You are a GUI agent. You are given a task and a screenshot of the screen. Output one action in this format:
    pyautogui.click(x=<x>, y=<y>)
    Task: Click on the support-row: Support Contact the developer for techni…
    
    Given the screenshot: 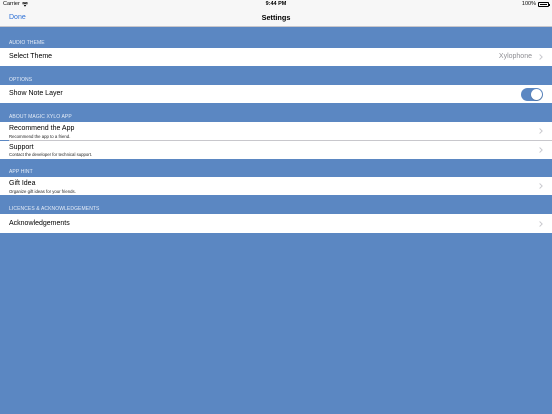 What is the action you would take?
    pyautogui.click(x=276, y=149)
    